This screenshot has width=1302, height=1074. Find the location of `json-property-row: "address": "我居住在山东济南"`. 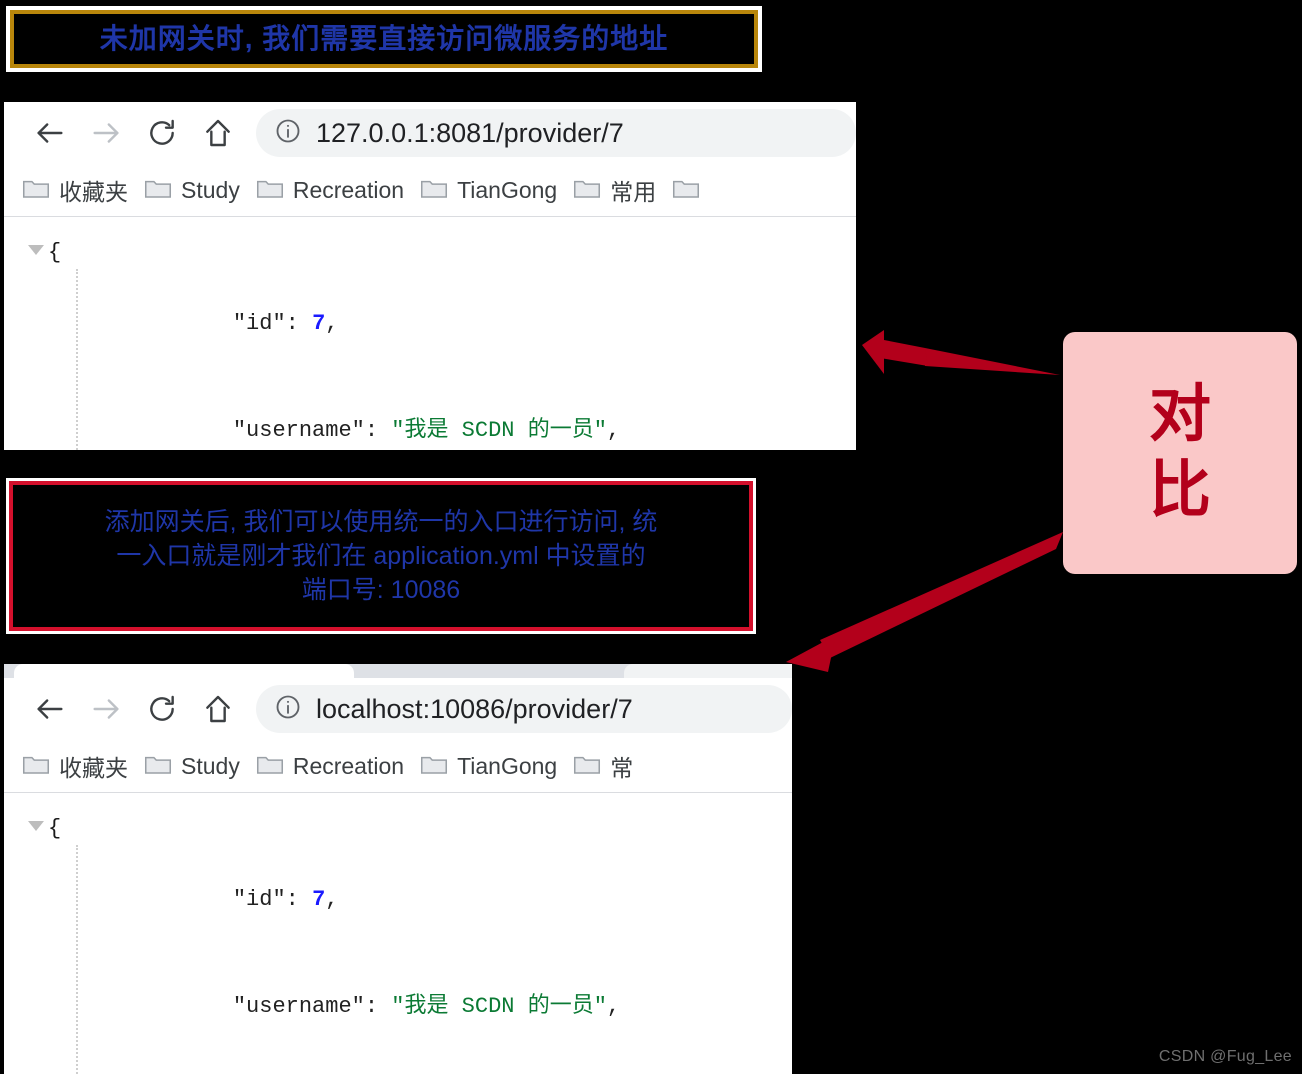

json-property-row: "address": "我居住在山东济南" is located at coordinates (334, 1067).